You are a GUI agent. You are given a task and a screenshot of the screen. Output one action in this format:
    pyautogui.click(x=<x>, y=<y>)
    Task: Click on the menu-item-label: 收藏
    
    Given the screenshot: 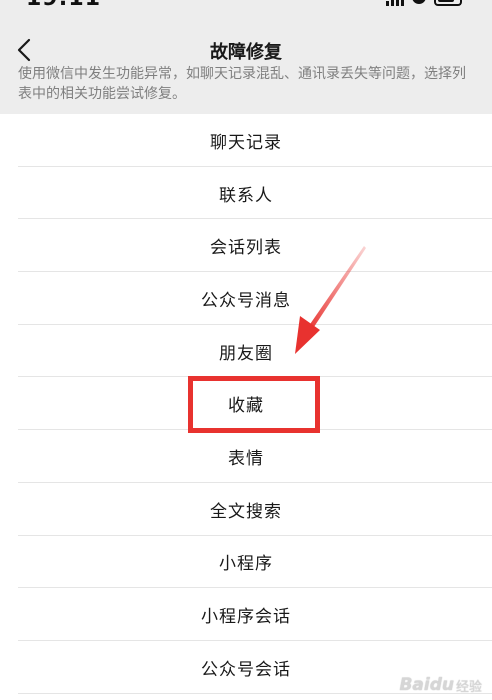 What is the action you would take?
    pyautogui.click(x=246, y=406)
    